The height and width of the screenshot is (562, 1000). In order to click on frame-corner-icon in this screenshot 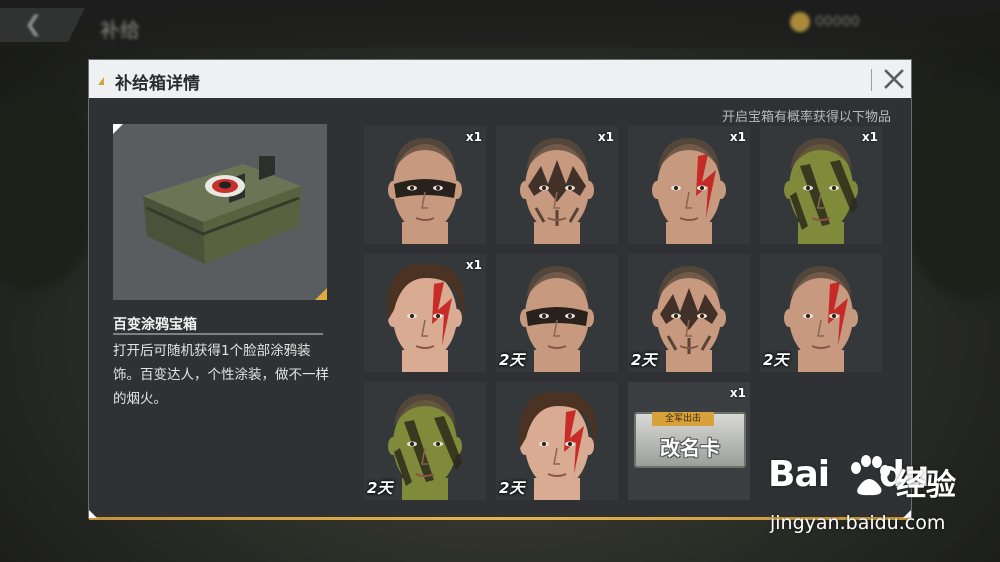, I will do `click(118, 129)`.